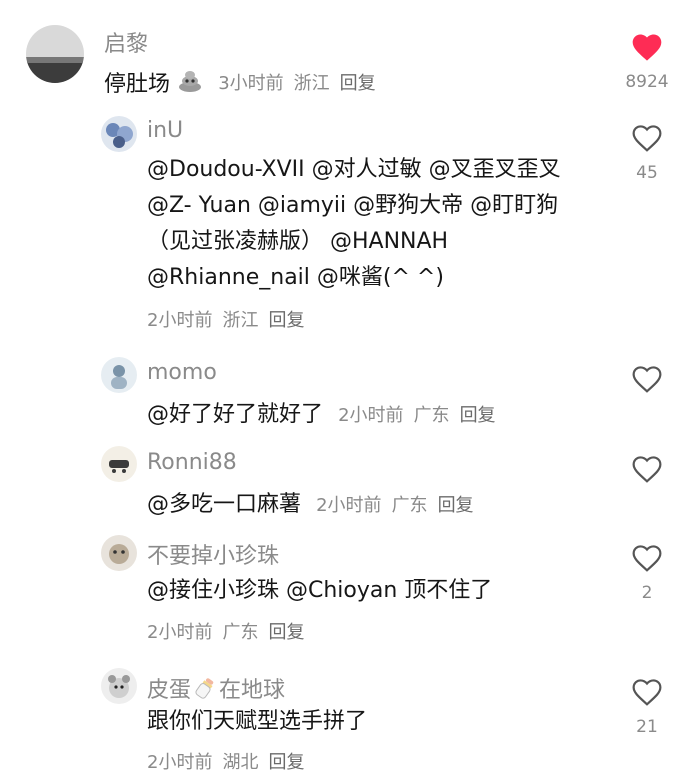 The width and height of the screenshot is (690, 783). I want to click on comment-text: 跟你们天赋型选手拼了, so click(257, 721).